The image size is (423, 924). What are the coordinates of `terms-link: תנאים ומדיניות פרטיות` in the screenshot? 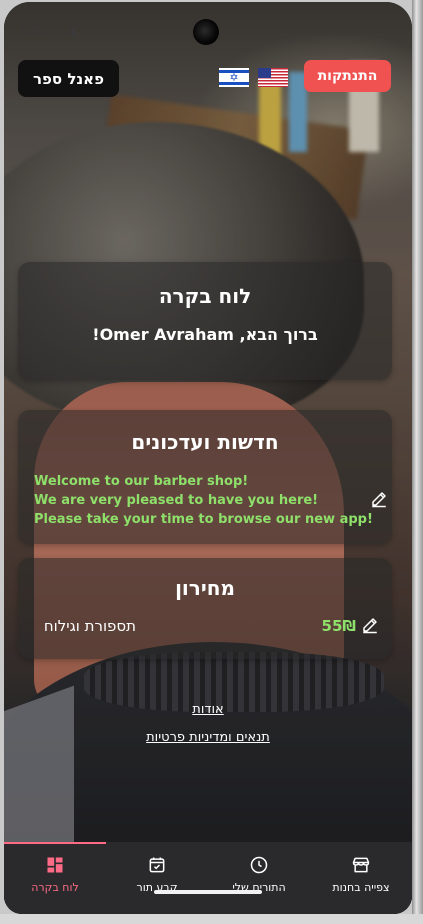 It's located at (208, 737).